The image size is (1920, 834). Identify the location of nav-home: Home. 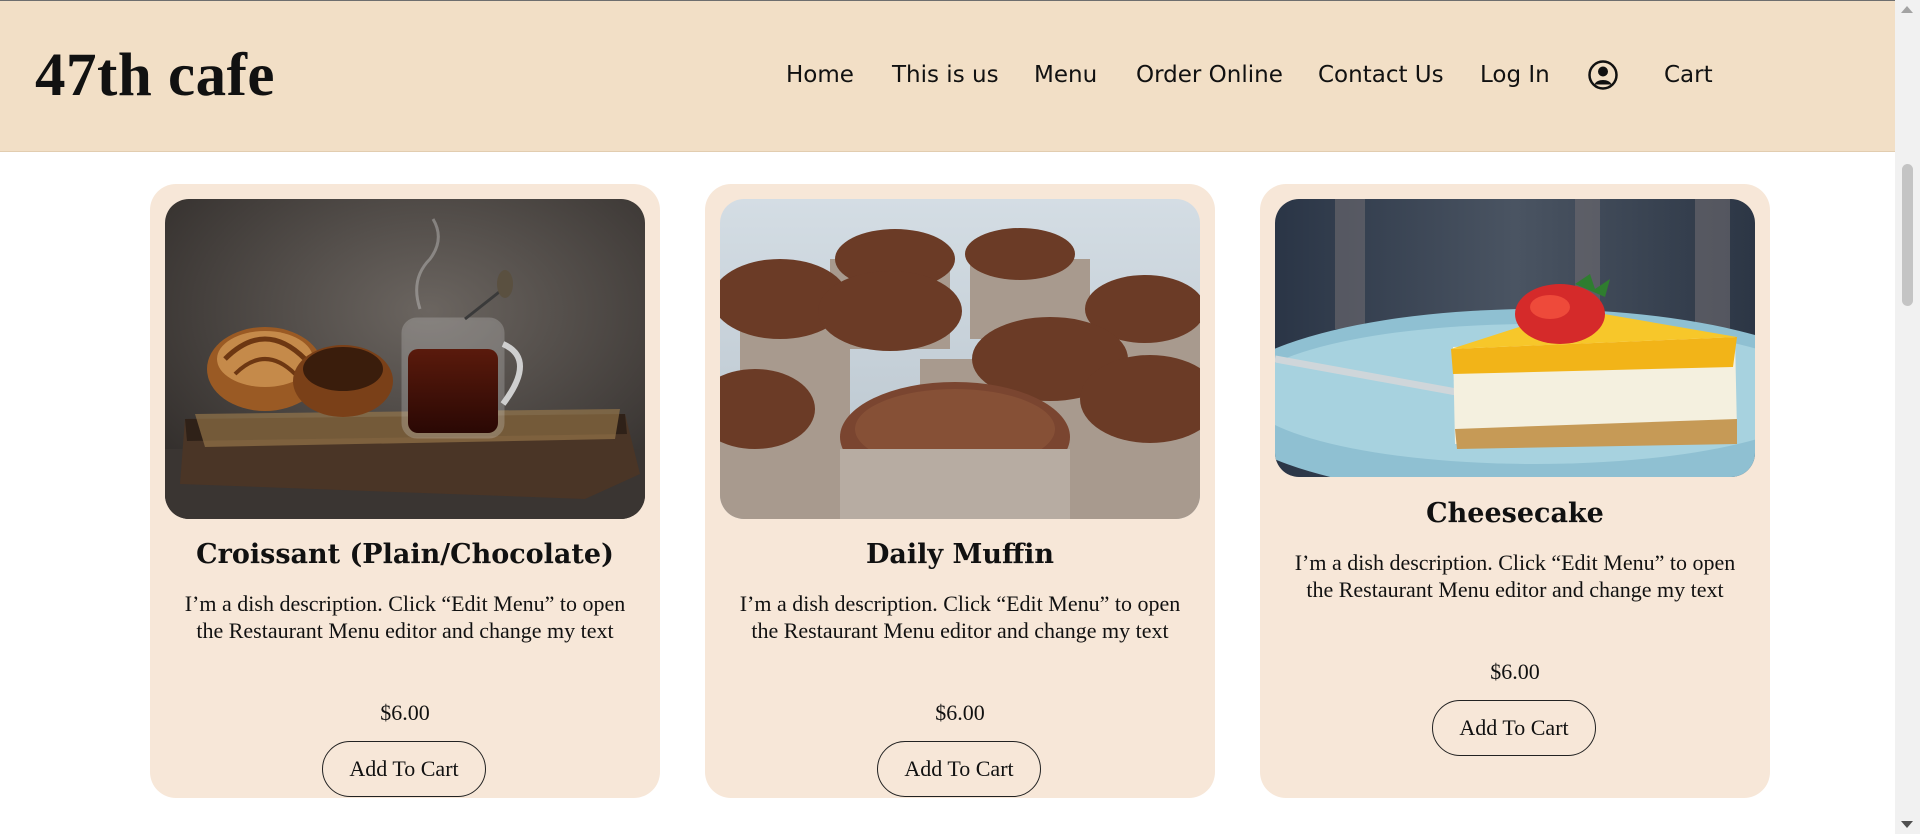
(820, 75).